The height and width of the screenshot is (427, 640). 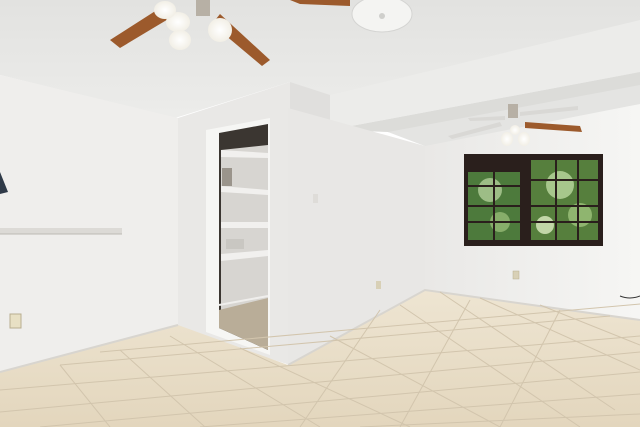 What do you see at coordinates (244, 225) in the screenshot?
I see `closet-shelf` at bounding box center [244, 225].